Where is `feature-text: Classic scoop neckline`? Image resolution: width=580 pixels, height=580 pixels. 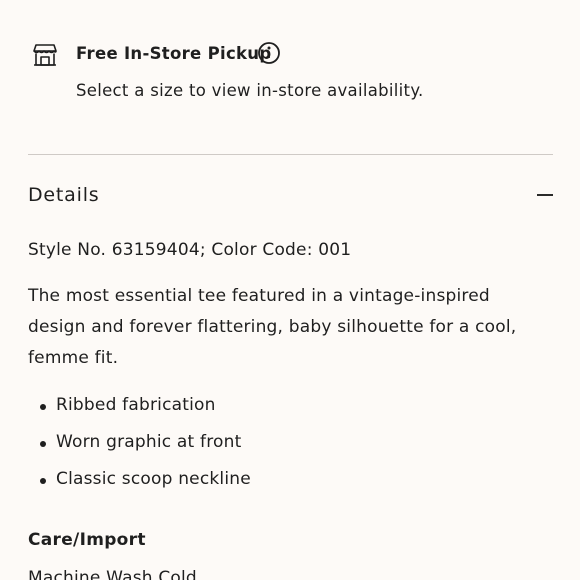 feature-text: Classic scoop neckline is located at coordinates (153, 479).